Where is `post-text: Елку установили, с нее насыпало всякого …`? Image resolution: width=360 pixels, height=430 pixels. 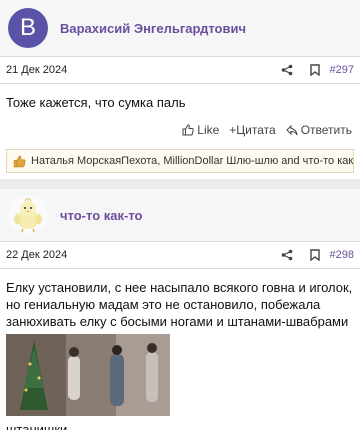 post-text: Елку установили, с нее насыпало всякого … is located at coordinates (179, 304).